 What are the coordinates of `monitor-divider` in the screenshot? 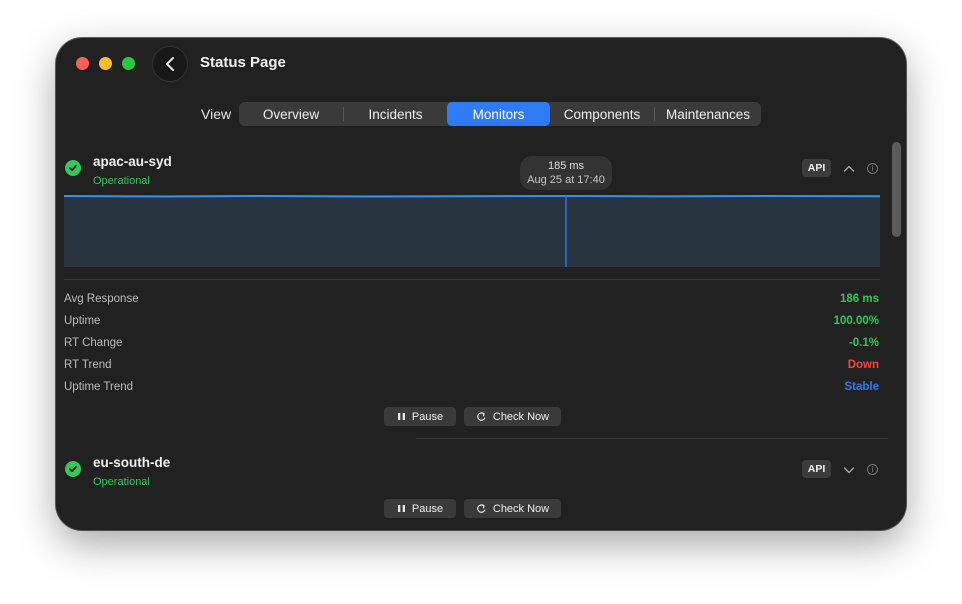 It's located at (652, 438).